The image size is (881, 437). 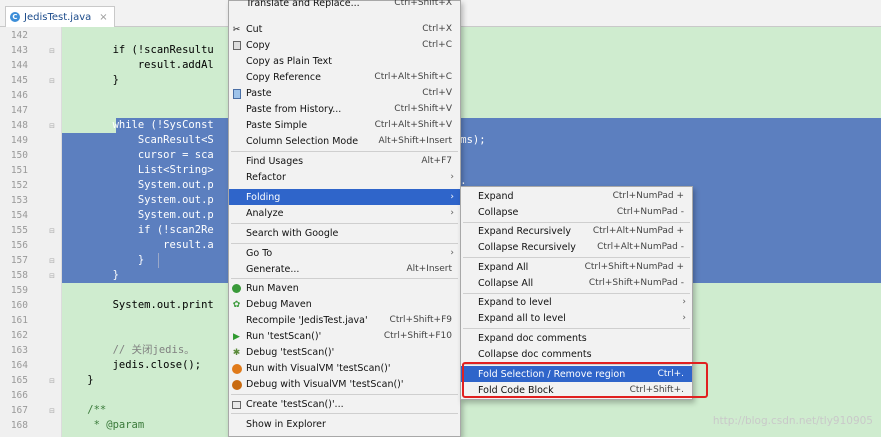 I want to click on menu-item-column-selection: Column Selection Mode Alt+Shift+Insert, so click(x=344, y=141).